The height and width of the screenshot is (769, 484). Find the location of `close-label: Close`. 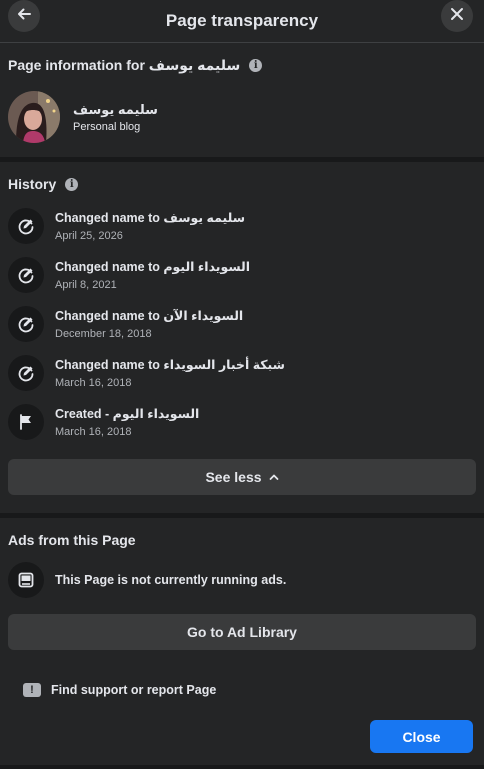

close-label: Close is located at coordinates (421, 736).